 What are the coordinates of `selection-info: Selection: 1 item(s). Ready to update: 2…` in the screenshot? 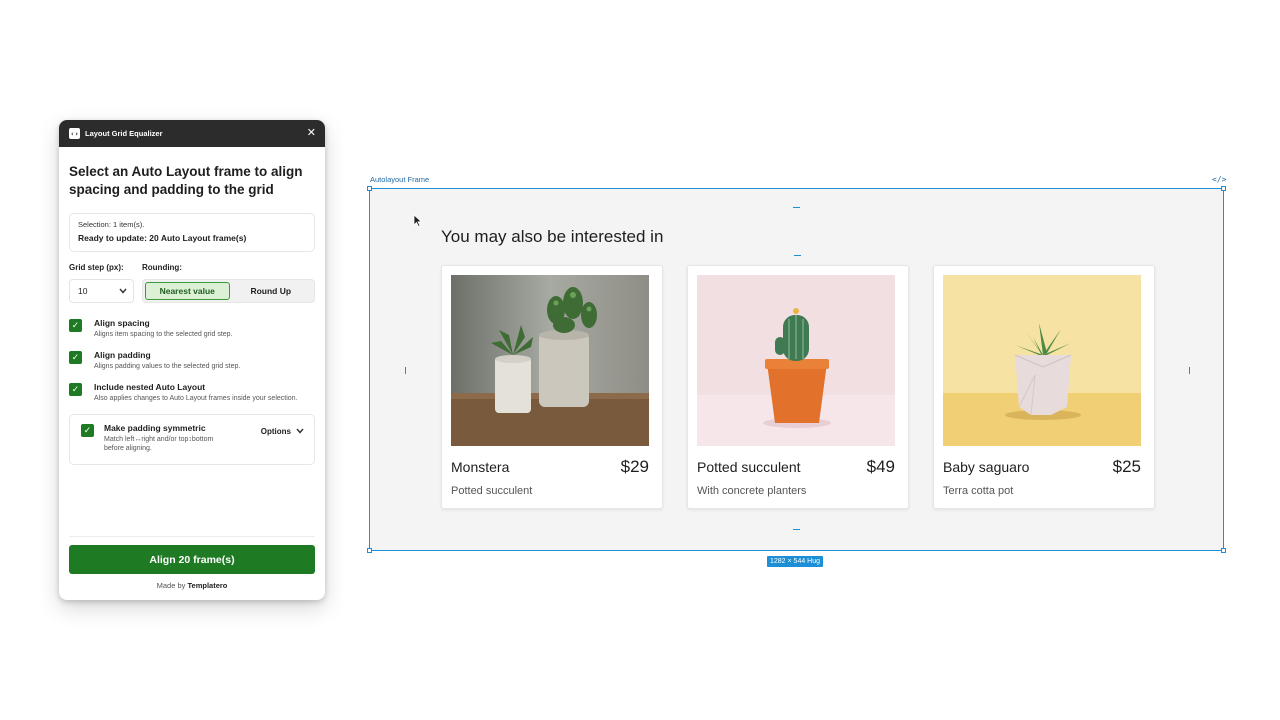 It's located at (192, 232).